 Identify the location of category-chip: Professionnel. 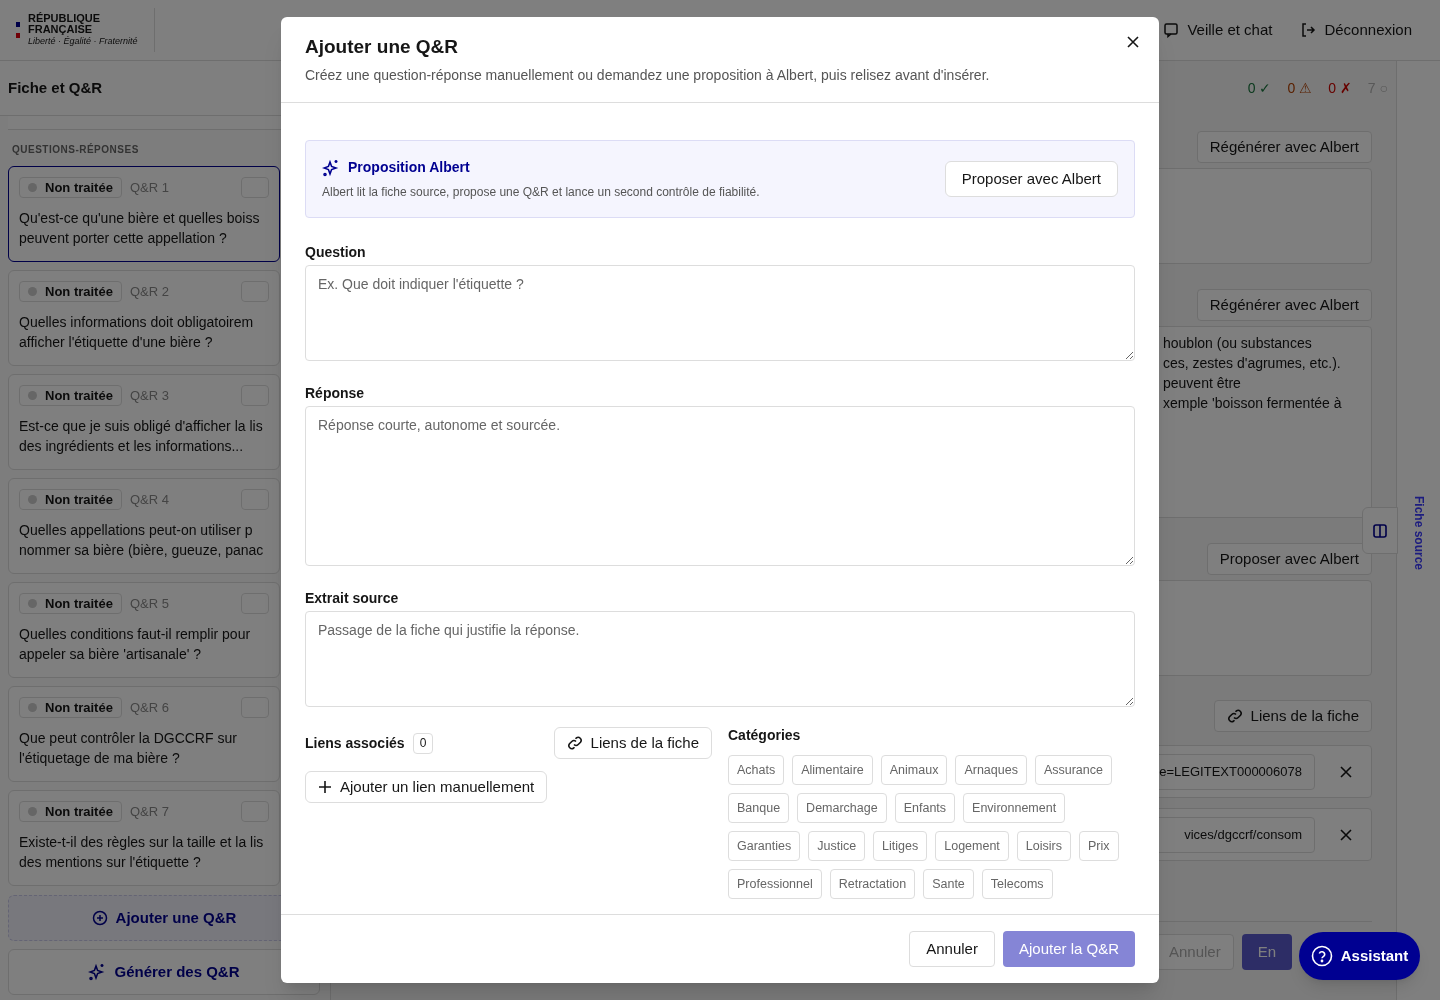
(775, 884).